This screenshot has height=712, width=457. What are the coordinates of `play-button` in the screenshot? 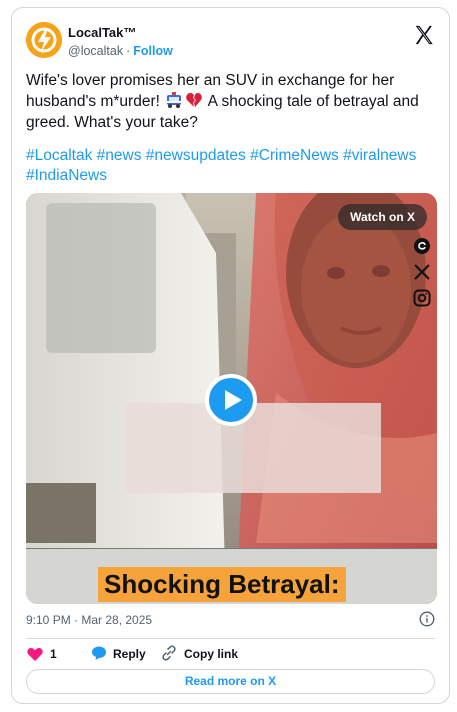 It's located at (231, 400).